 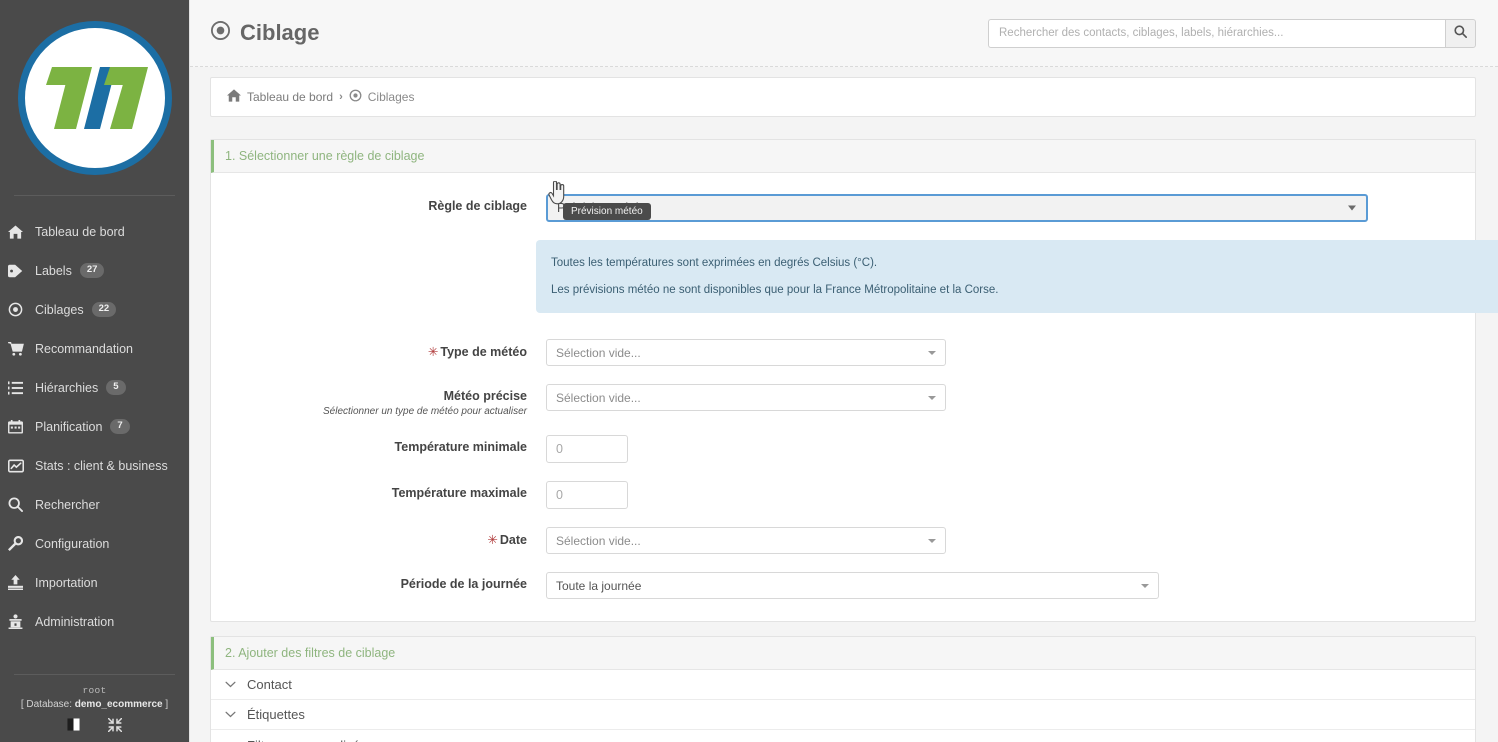 I want to click on database-suffix: ], so click(x=165, y=704).